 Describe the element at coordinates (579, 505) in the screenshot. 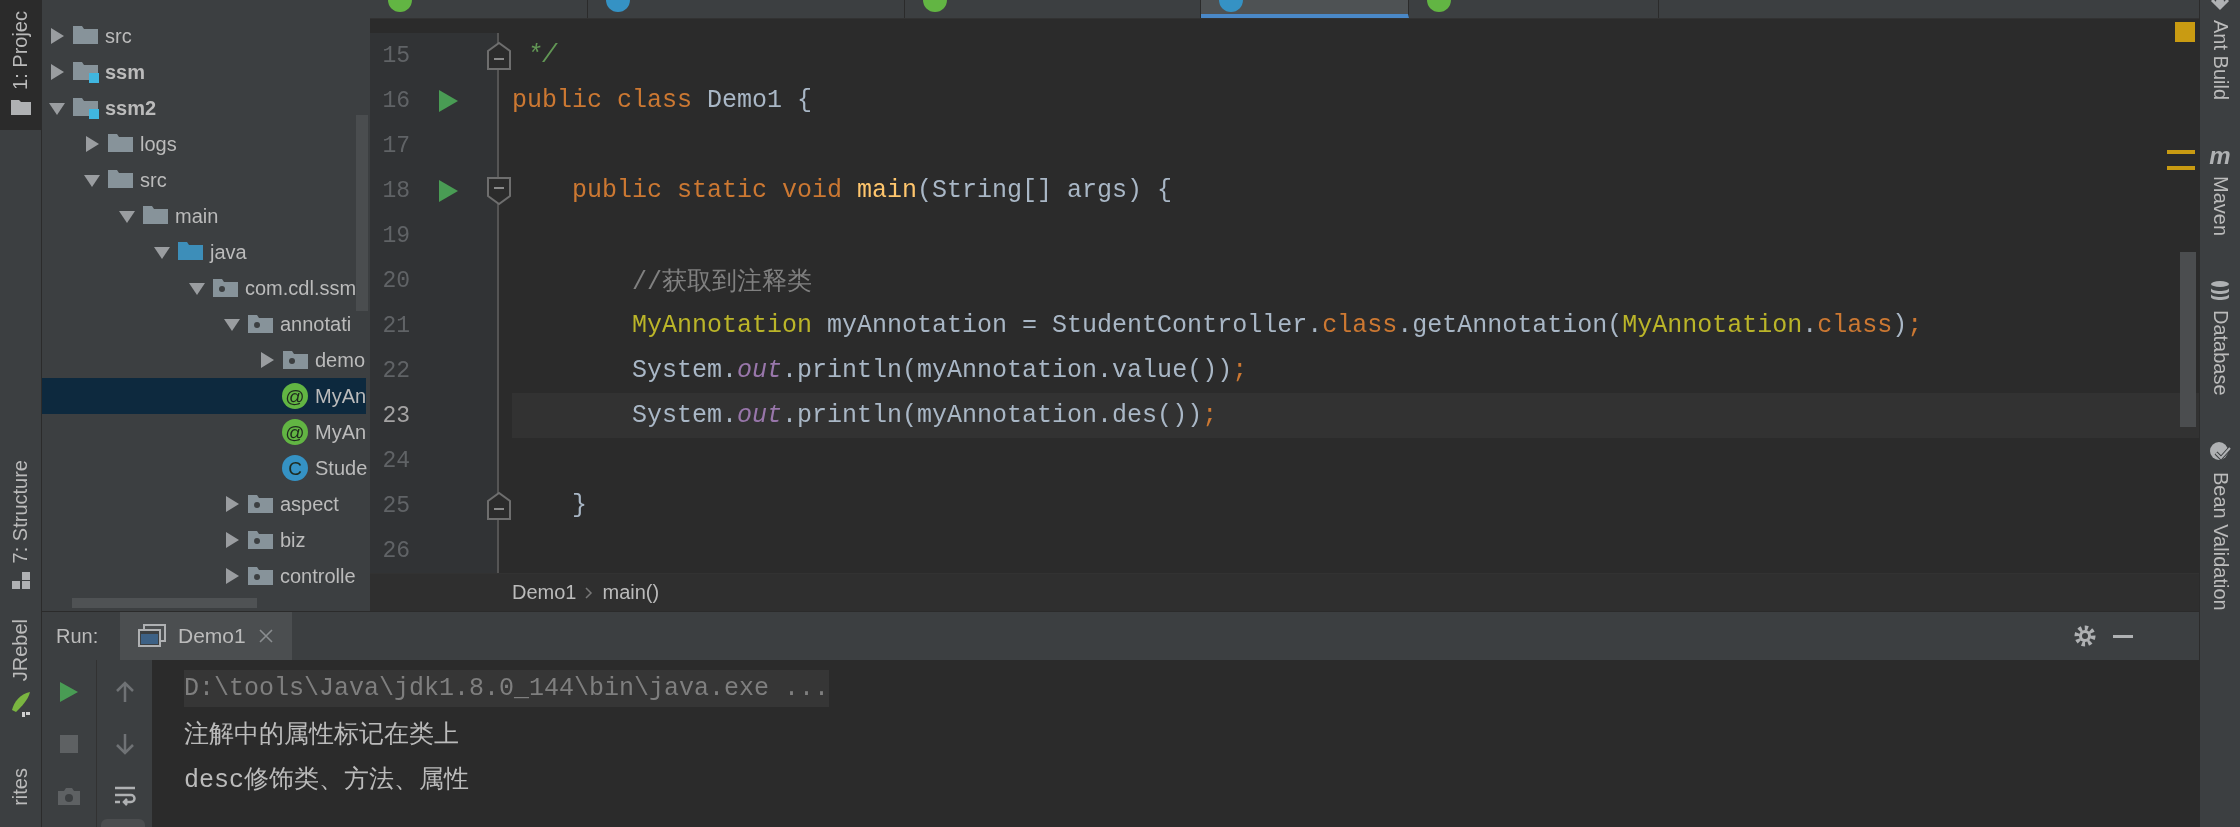

I see `code-line: }` at that location.